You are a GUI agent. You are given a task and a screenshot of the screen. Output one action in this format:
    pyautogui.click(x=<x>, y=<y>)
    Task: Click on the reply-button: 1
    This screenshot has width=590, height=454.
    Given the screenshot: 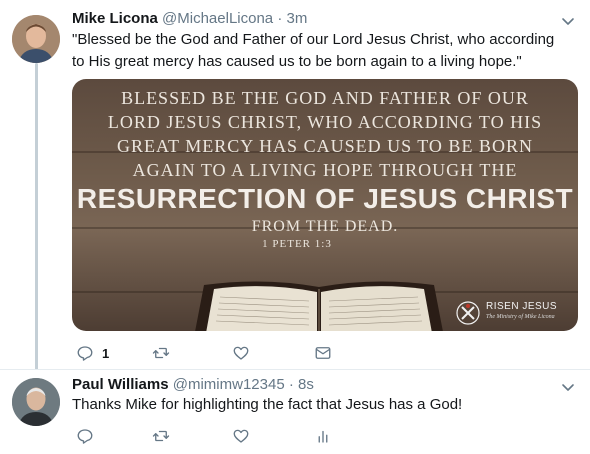 What is the action you would take?
    pyautogui.click(x=92, y=353)
    